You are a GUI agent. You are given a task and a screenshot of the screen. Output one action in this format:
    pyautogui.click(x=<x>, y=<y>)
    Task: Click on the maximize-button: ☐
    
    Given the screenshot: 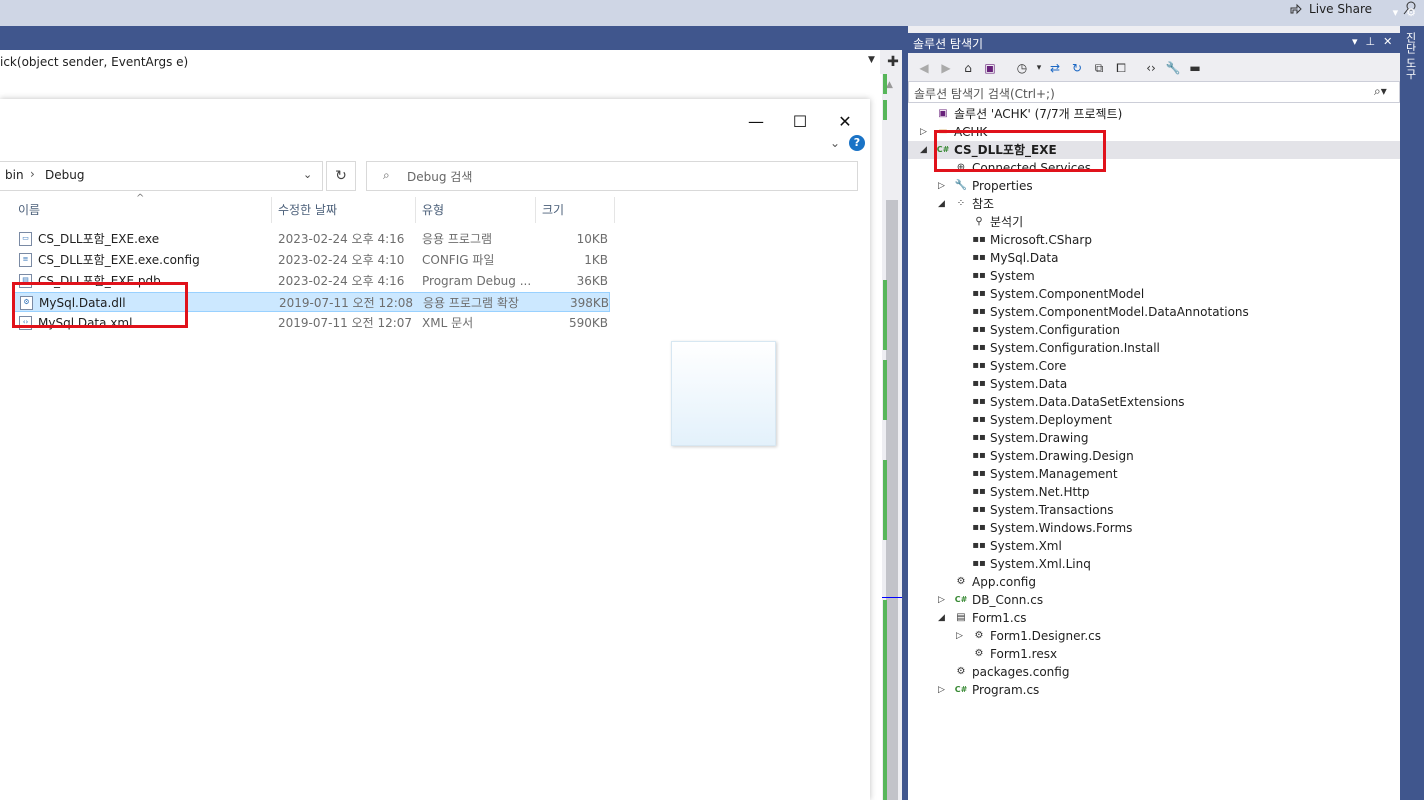 What is the action you would take?
    pyautogui.click(x=800, y=122)
    